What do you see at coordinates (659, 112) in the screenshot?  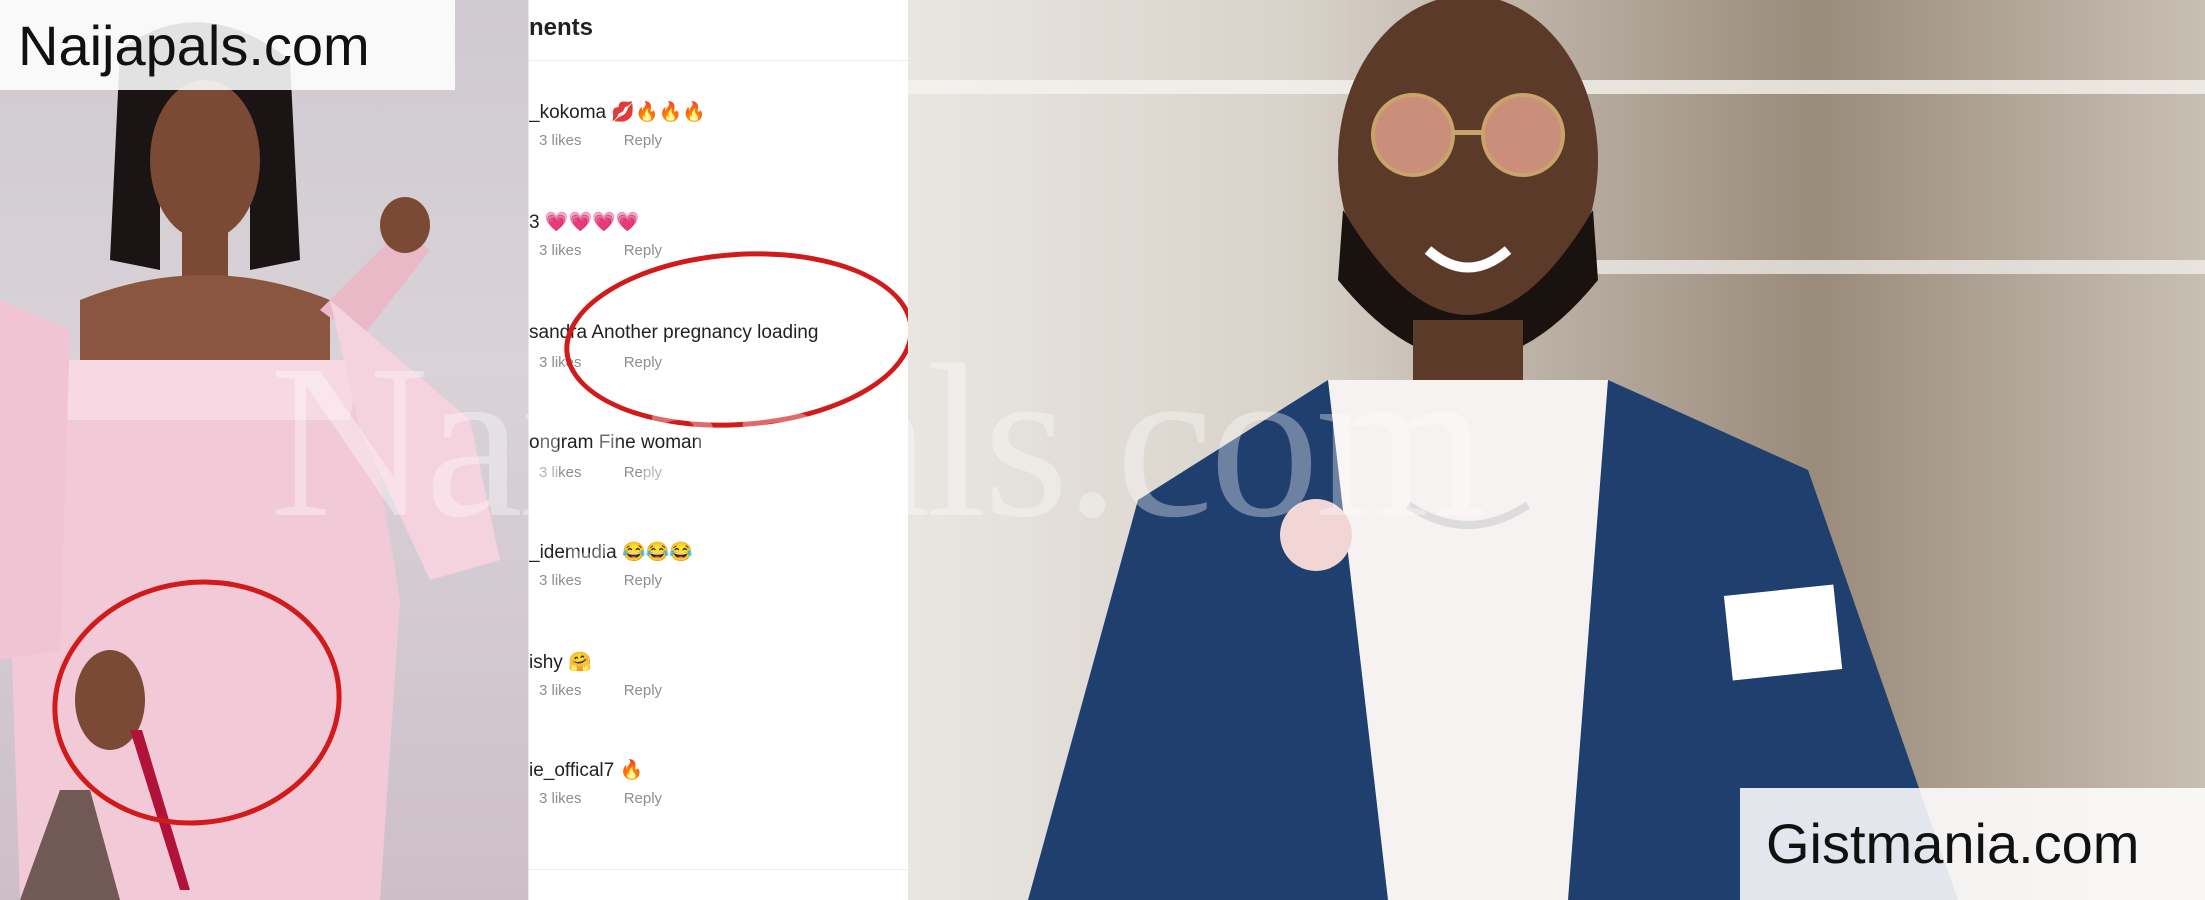 I see `comment-emoji: 💋🔥🔥🔥` at bounding box center [659, 112].